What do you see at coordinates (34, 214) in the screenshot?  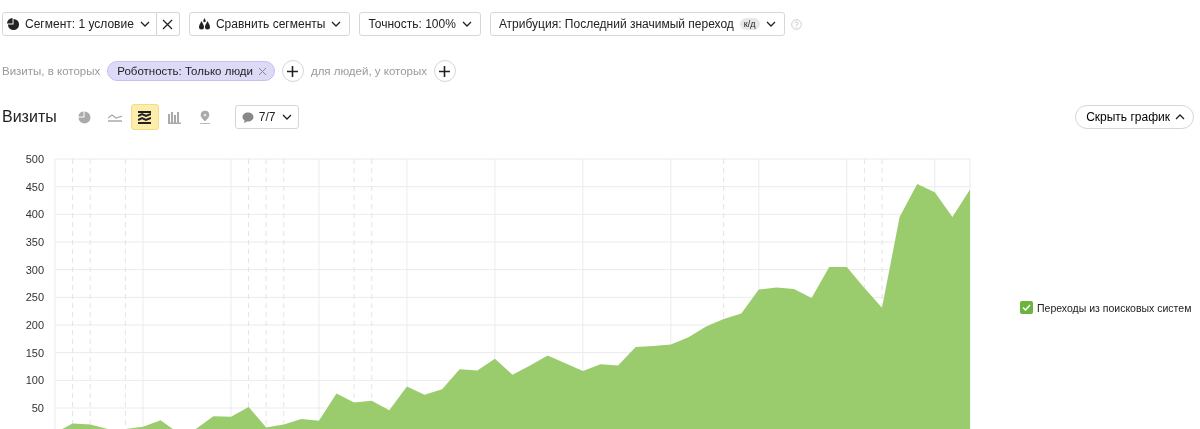 I see `y-tick-label: 400` at bounding box center [34, 214].